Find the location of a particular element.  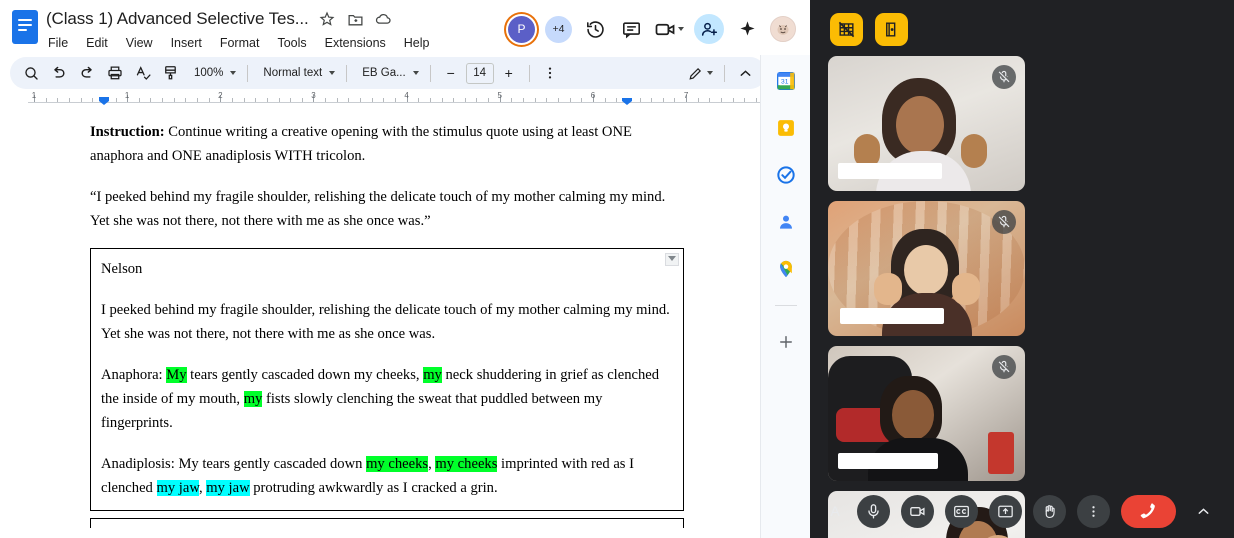

font-size-input: 14 is located at coordinates (479, 73).